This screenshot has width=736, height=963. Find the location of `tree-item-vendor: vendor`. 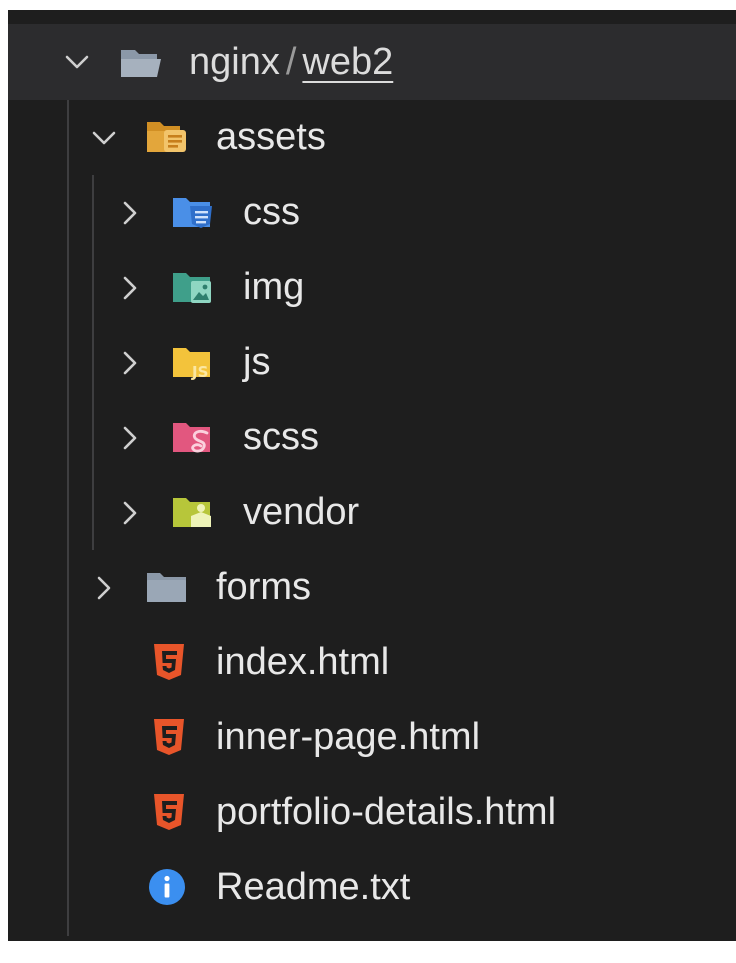

tree-item-vendor: vendor is located at coordinates (372, 512).